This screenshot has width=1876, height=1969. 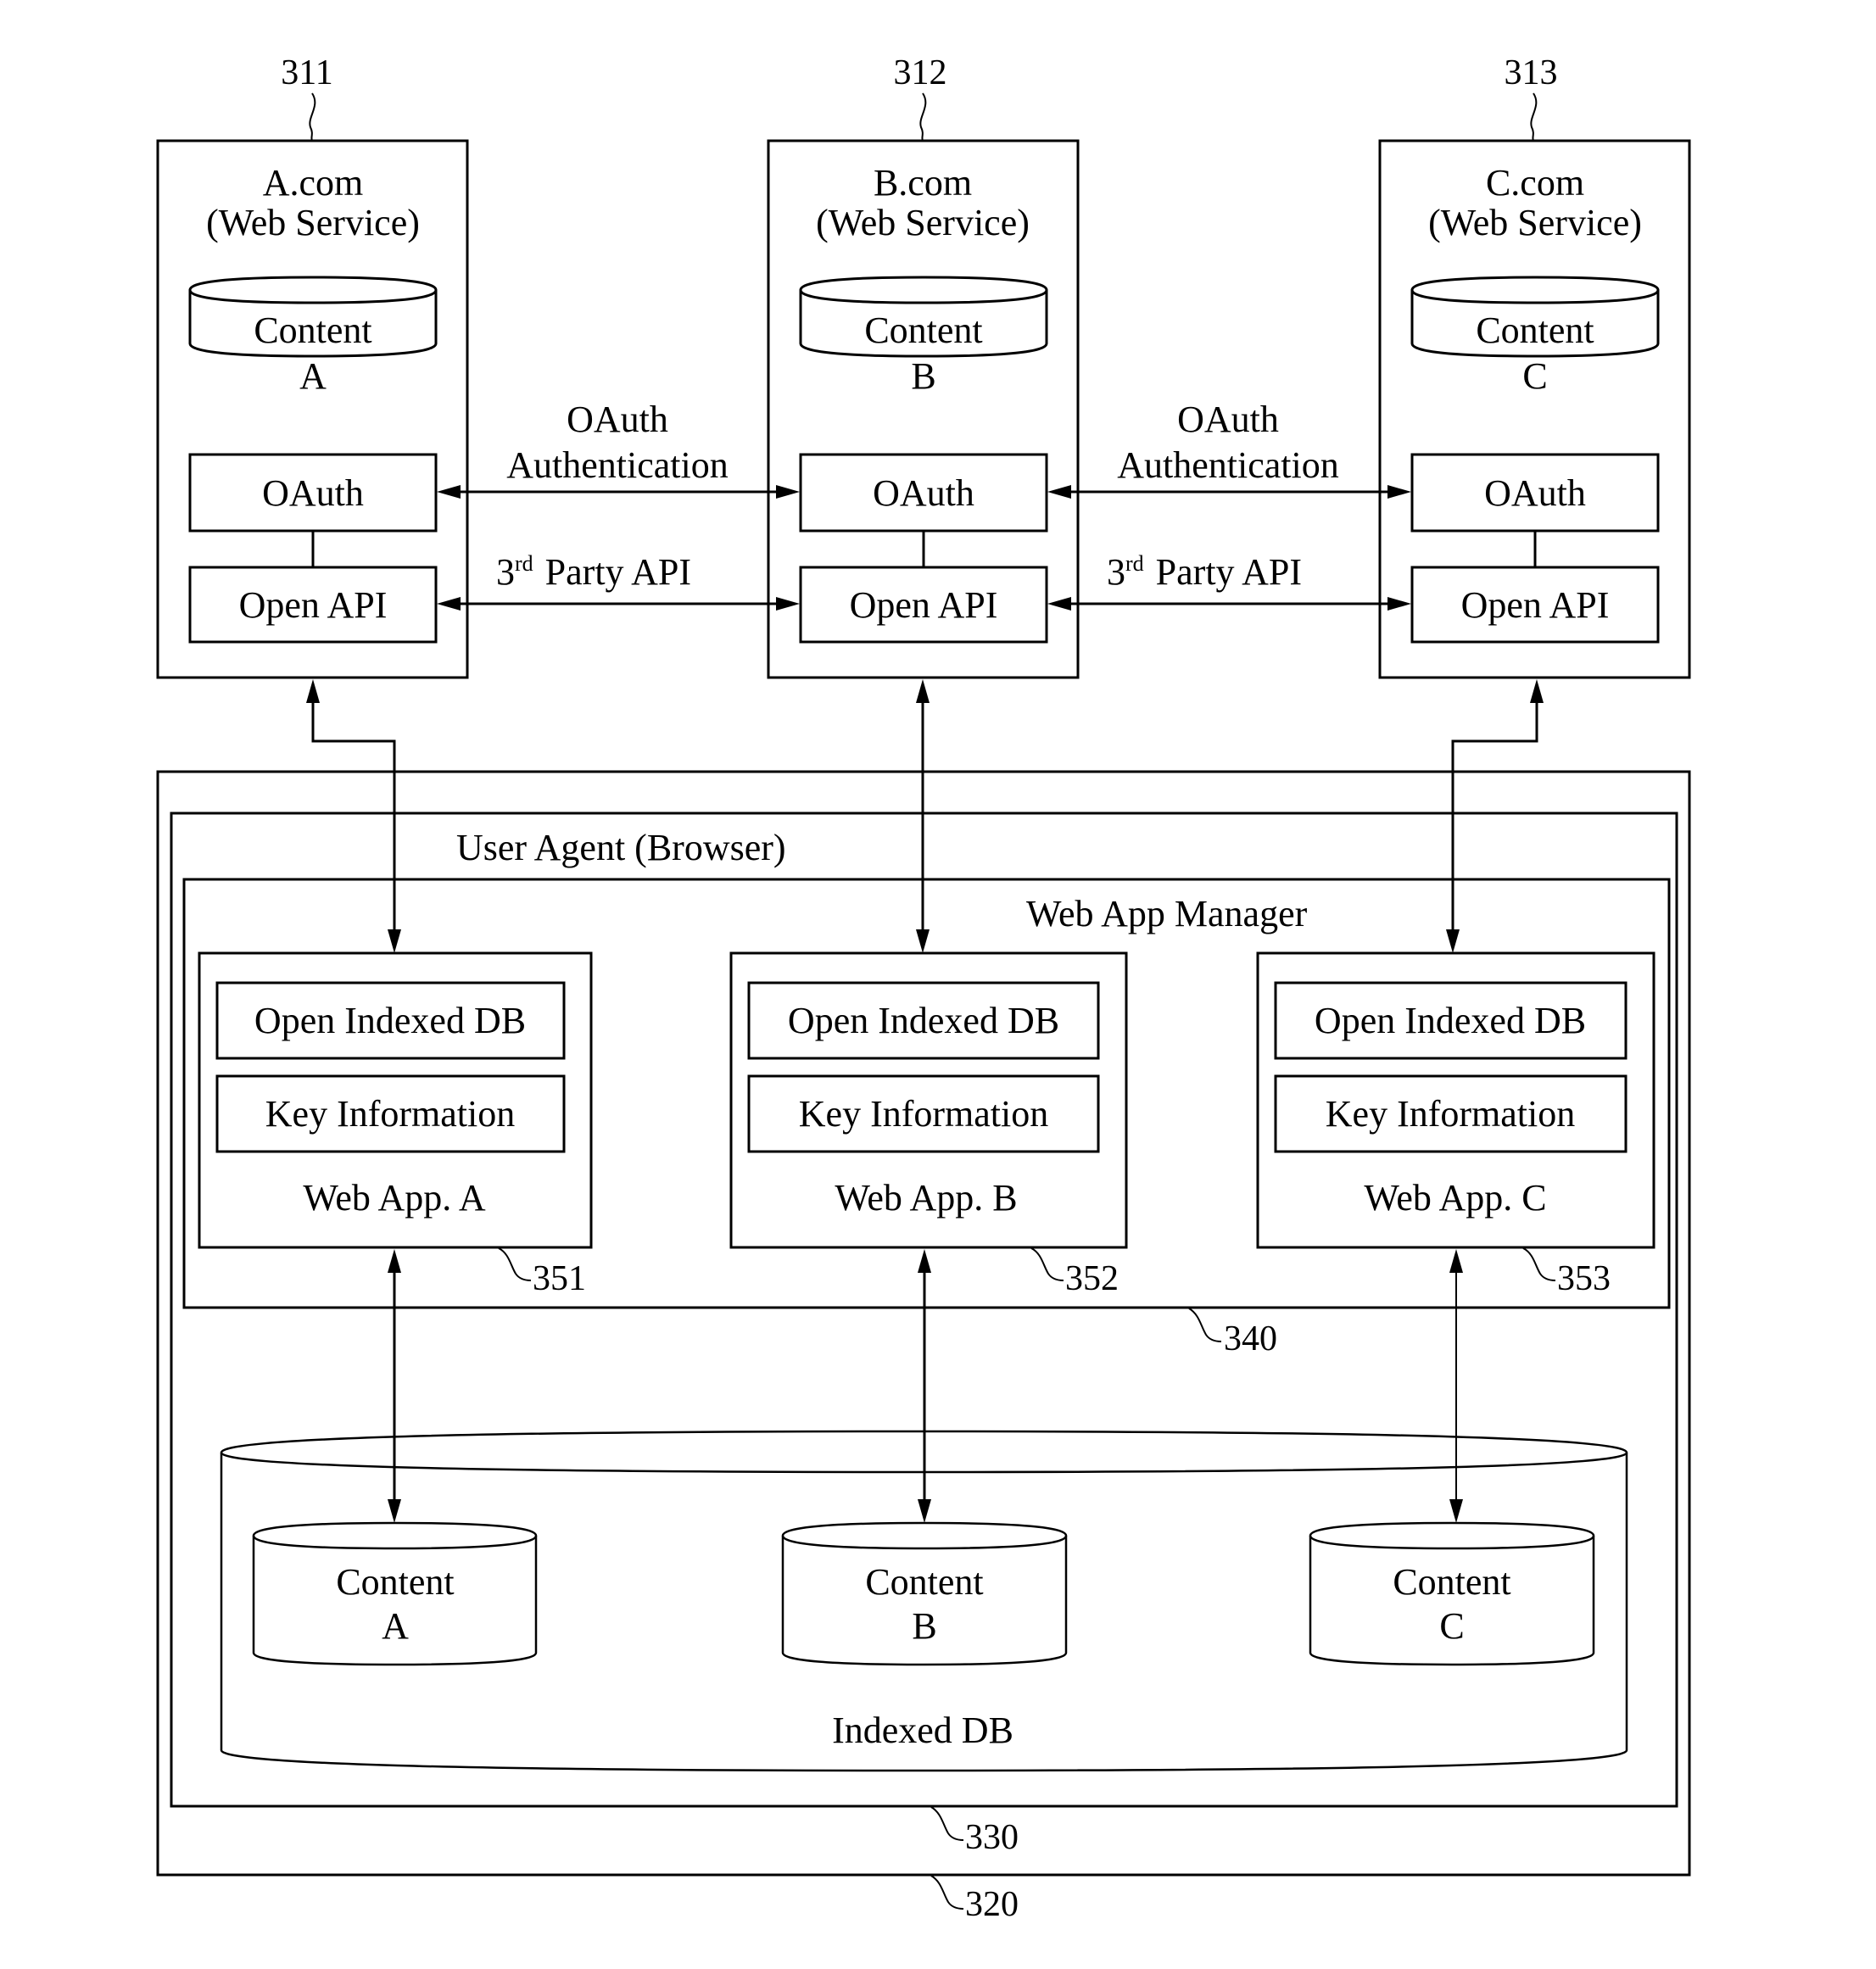 What do you see at coordinates (923, 816) in the screenshot?
I see `arrow-service-b-to-web-app-b` at bounding box center [923, 816].